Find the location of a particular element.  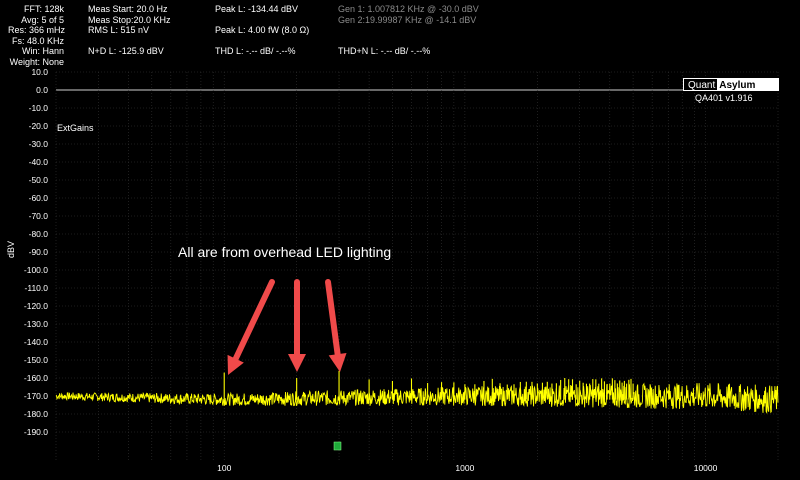

y-tick-label: -110.0 is located at coordinates (37, 288).